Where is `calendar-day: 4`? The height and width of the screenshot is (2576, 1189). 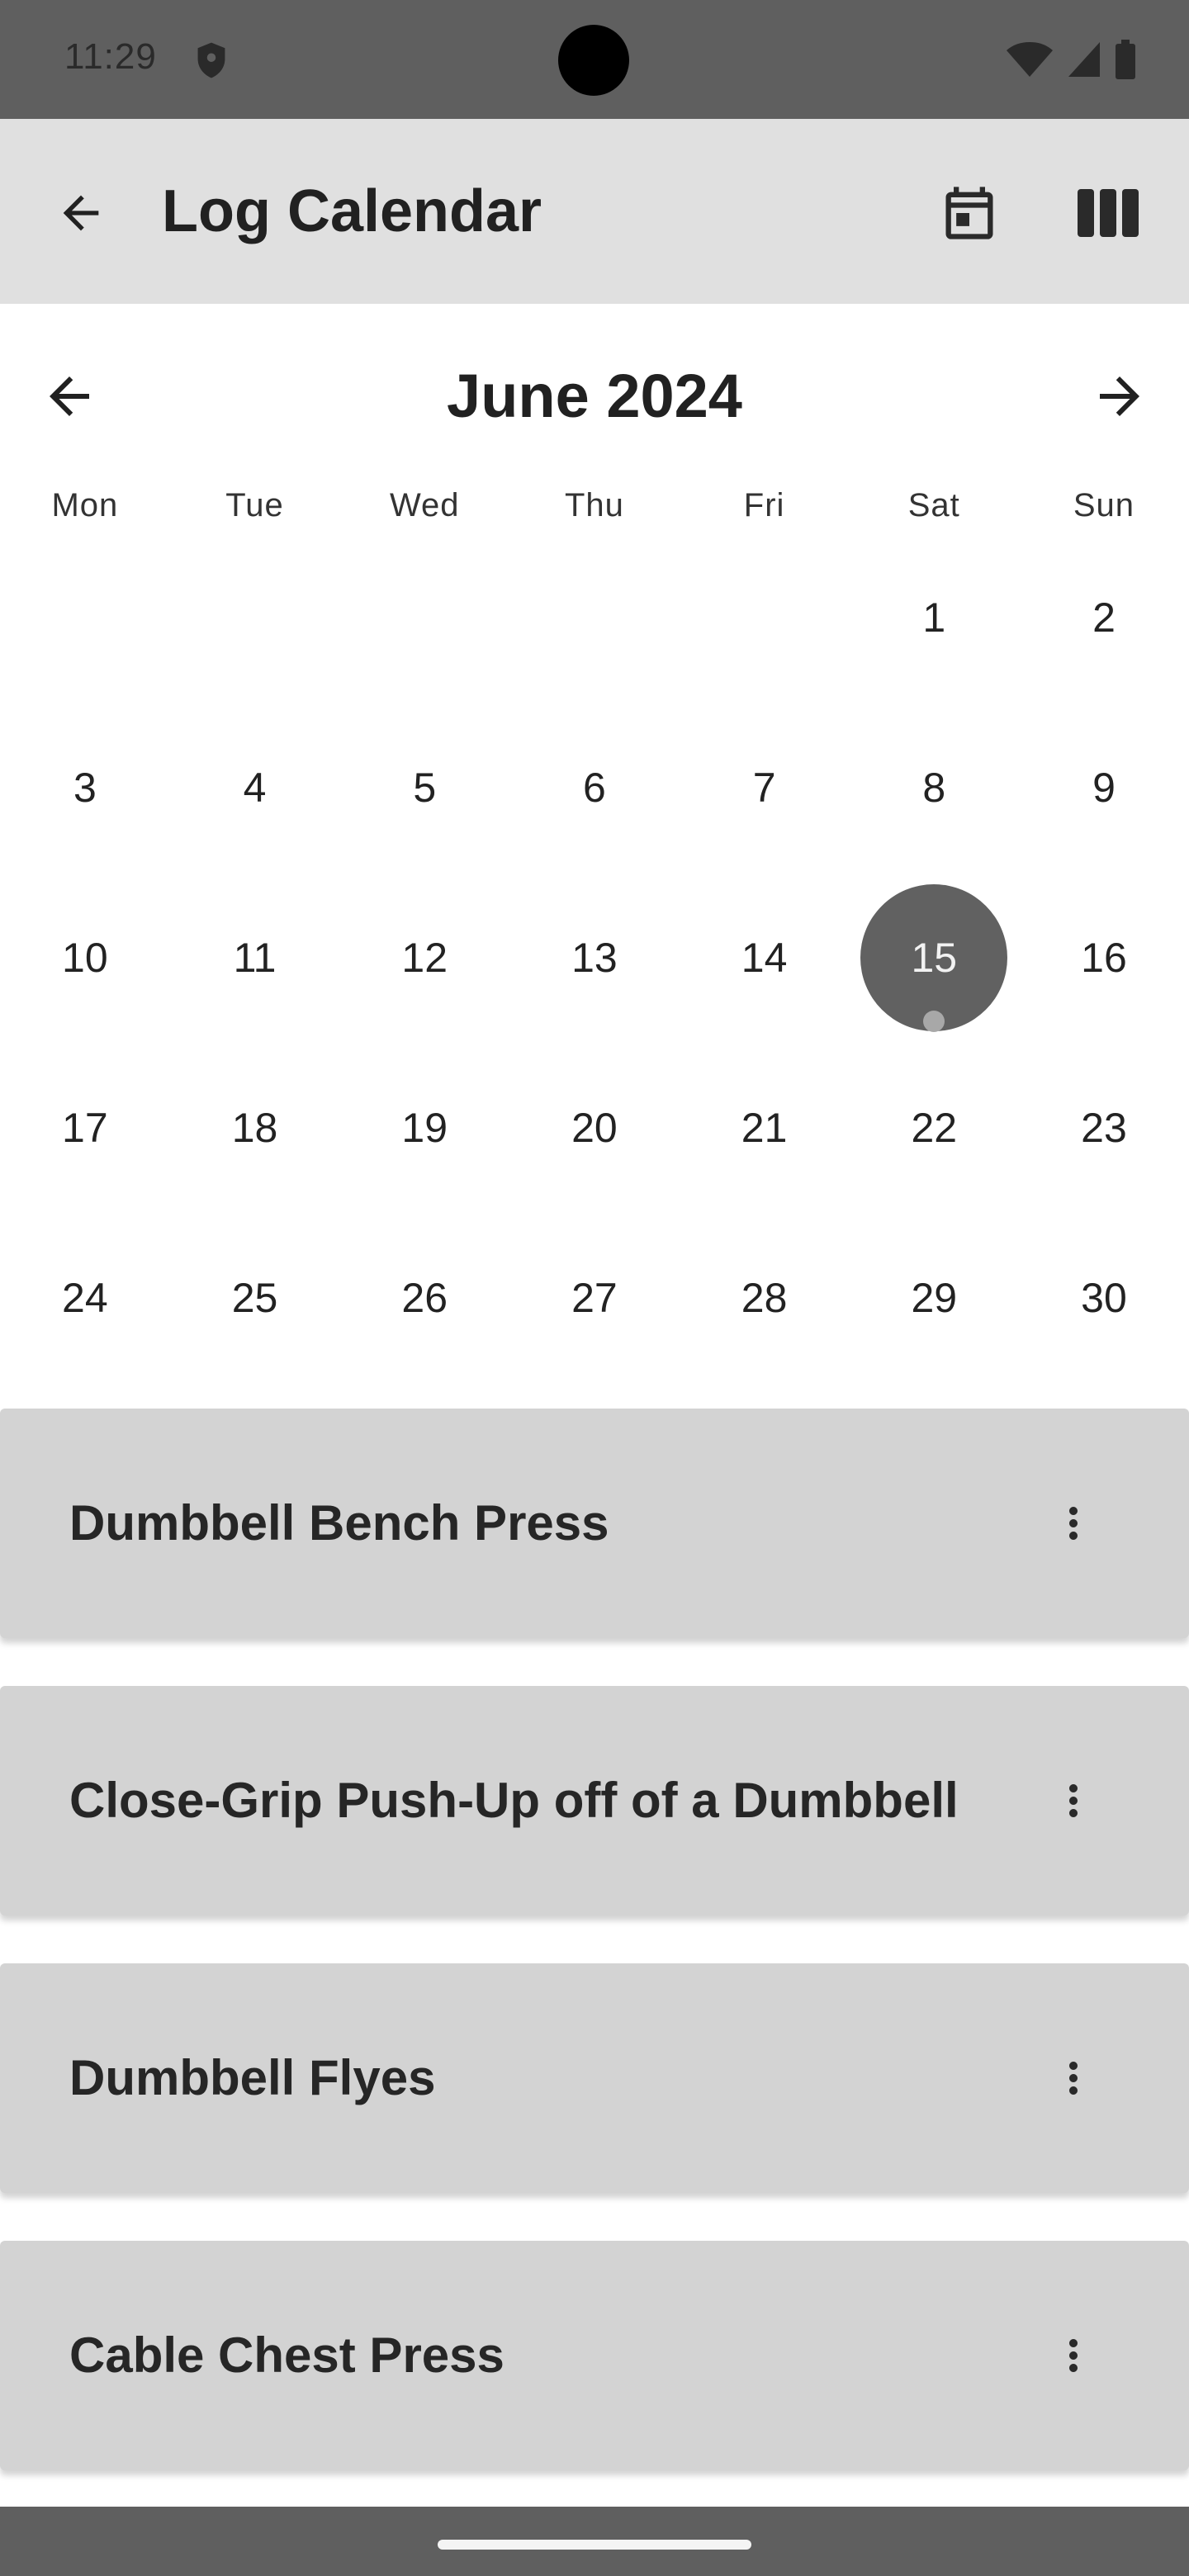
calendar-day: 4 is located at coordinates (255, 788).